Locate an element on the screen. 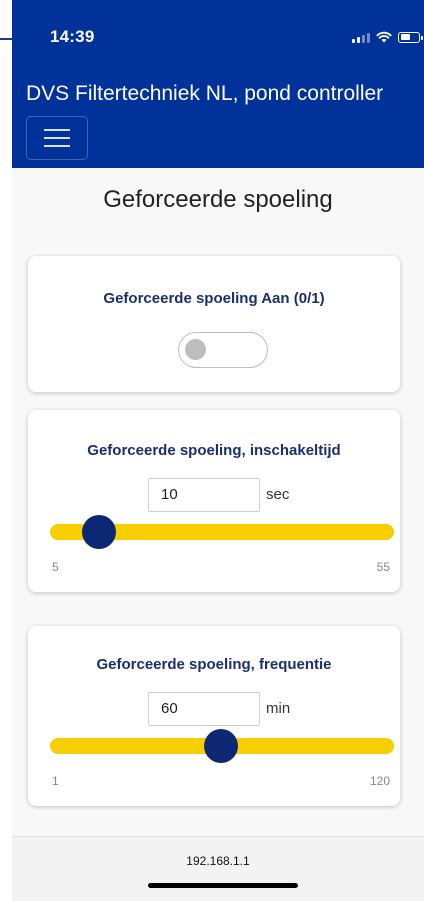 The image size is (424, 901). frequency-label: Geforceerde spoeling, frequentie is located at coordinates (214, 664).